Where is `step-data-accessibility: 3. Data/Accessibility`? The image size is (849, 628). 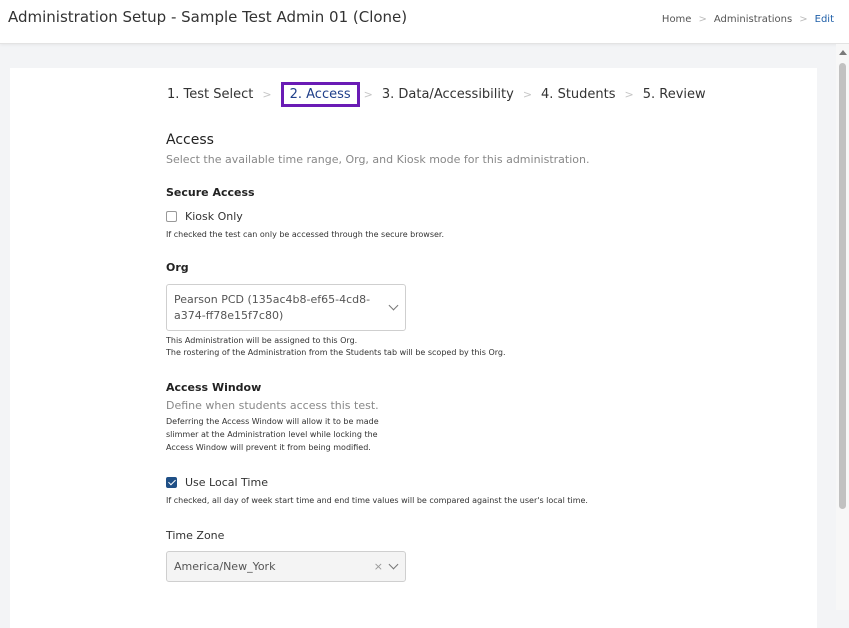
step-data-accessibility: 3. Data/Accessibility is located at coordinates (448, 94).